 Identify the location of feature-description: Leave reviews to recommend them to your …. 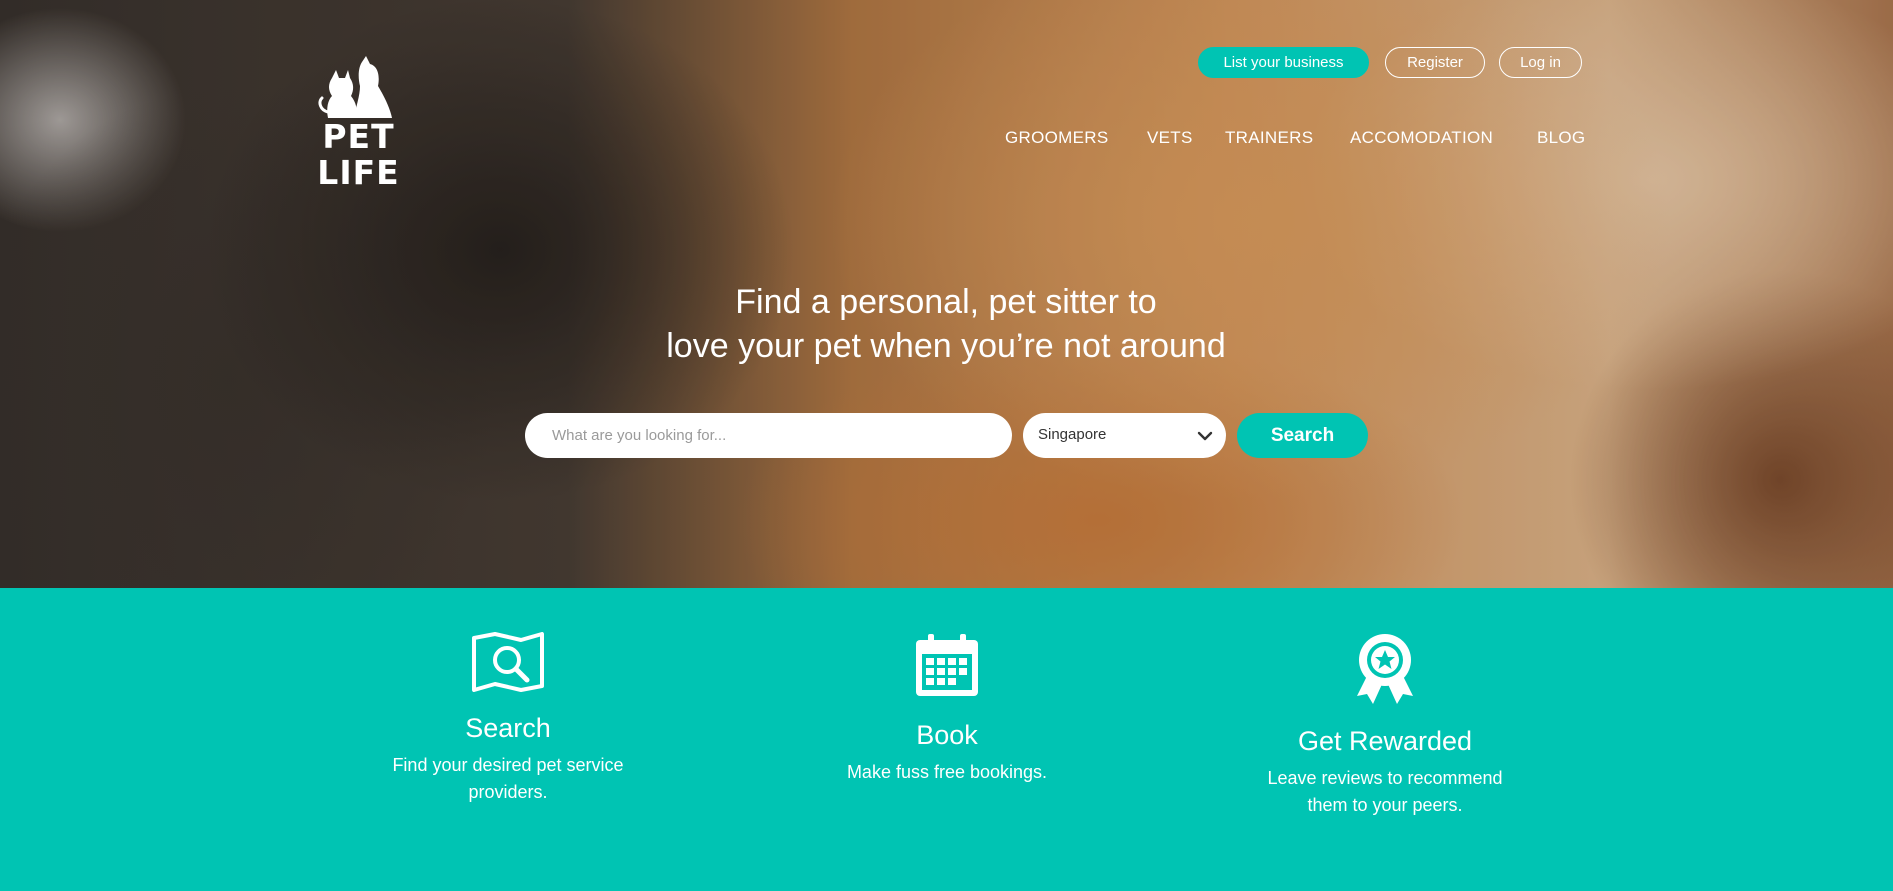
(1385, 791).